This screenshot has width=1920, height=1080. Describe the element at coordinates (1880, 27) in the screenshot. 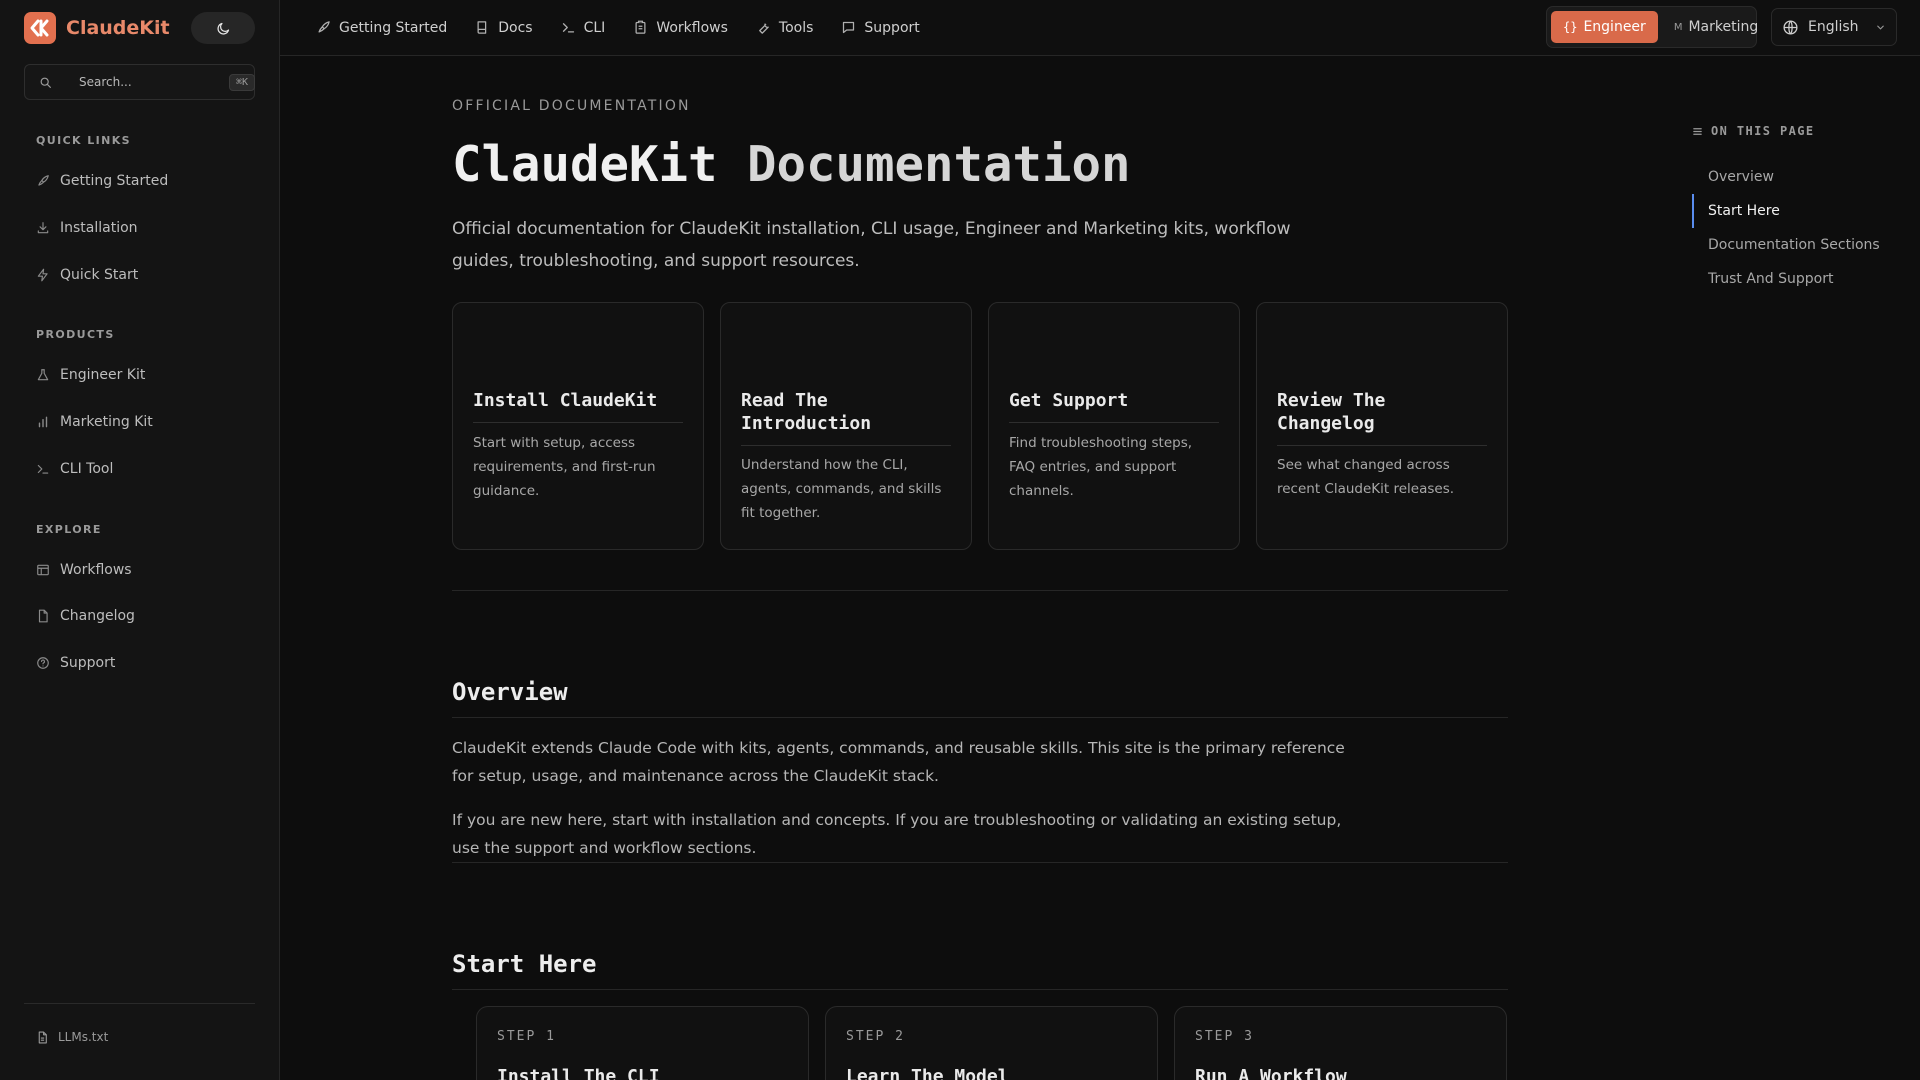

I see `chevron-down-icon` at that location.